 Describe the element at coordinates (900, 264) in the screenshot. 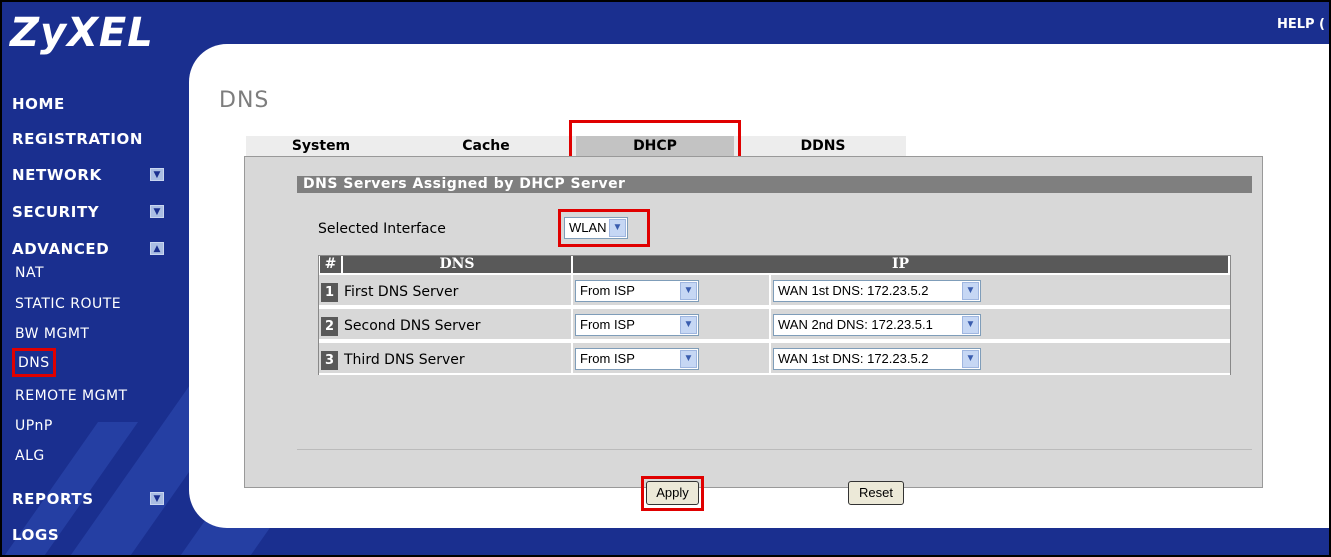

I see `col-header-ip: IP` at that location.